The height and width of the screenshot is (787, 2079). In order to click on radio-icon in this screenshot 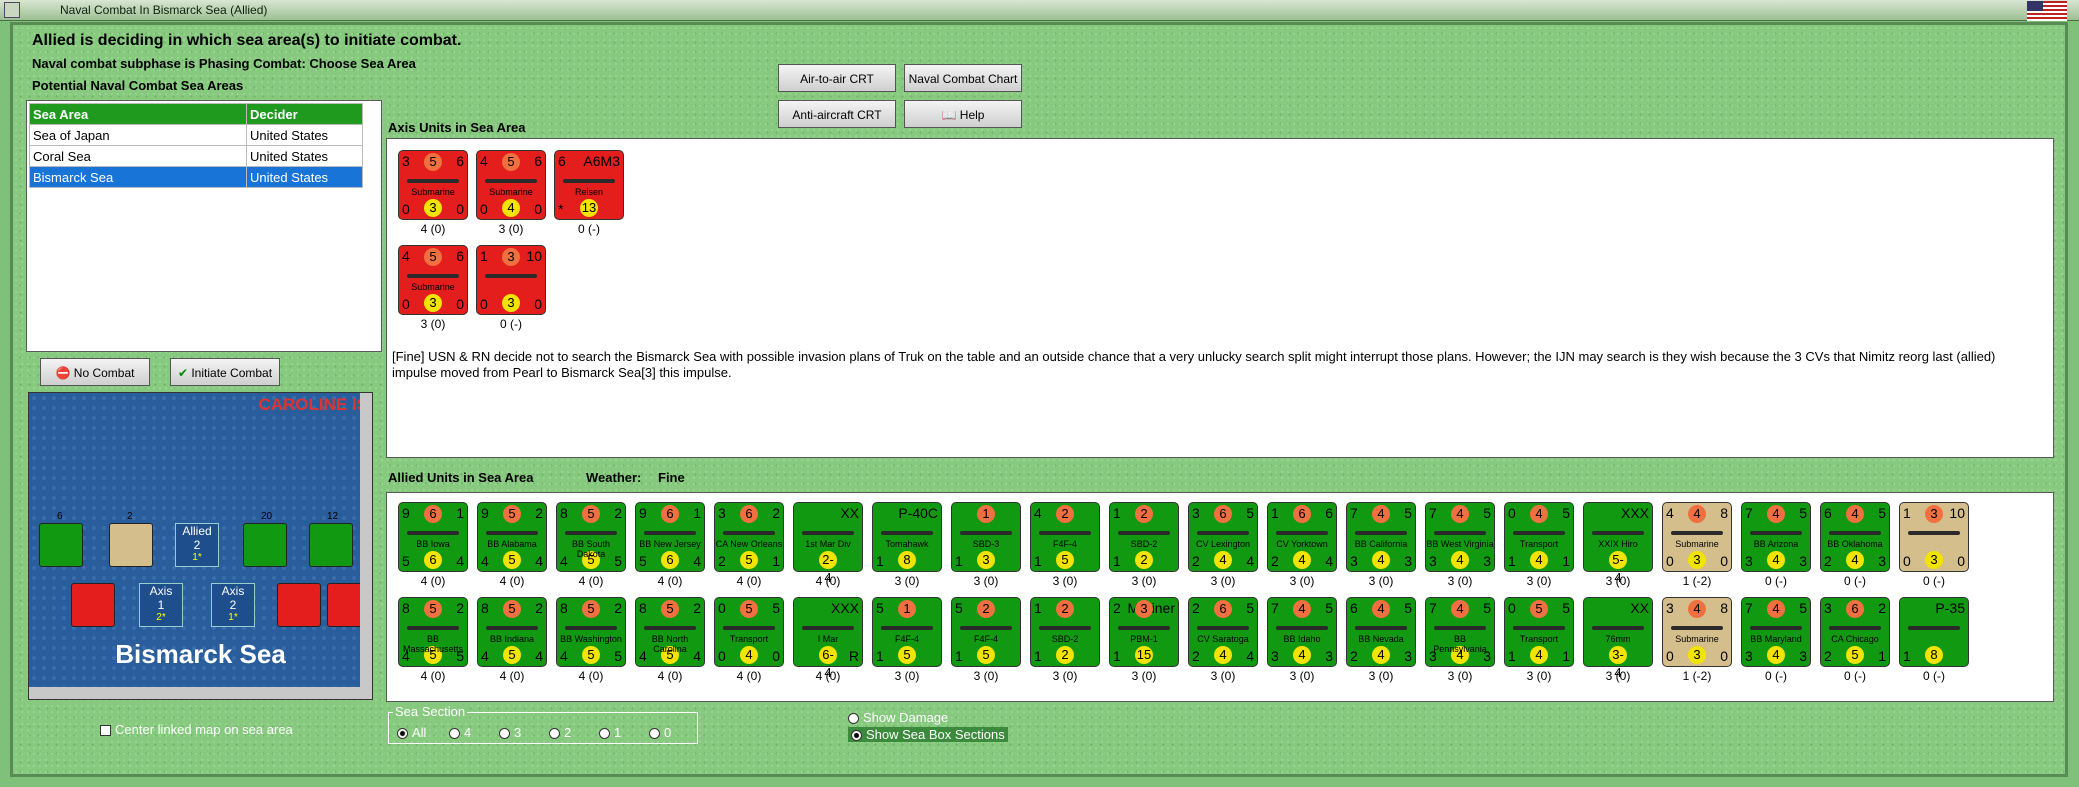, I will do `click(554, 734)`.